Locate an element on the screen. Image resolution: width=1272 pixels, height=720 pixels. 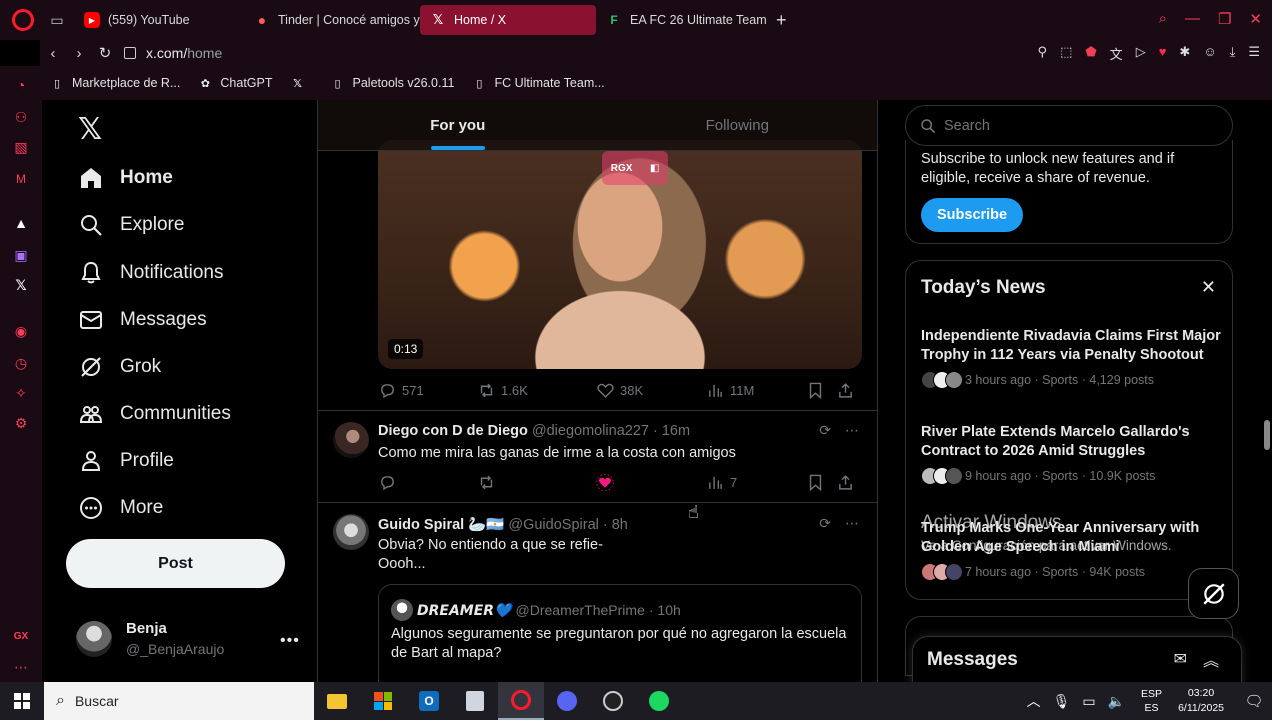
author-name: Guido Spiral is located at coordinates (421, 525).